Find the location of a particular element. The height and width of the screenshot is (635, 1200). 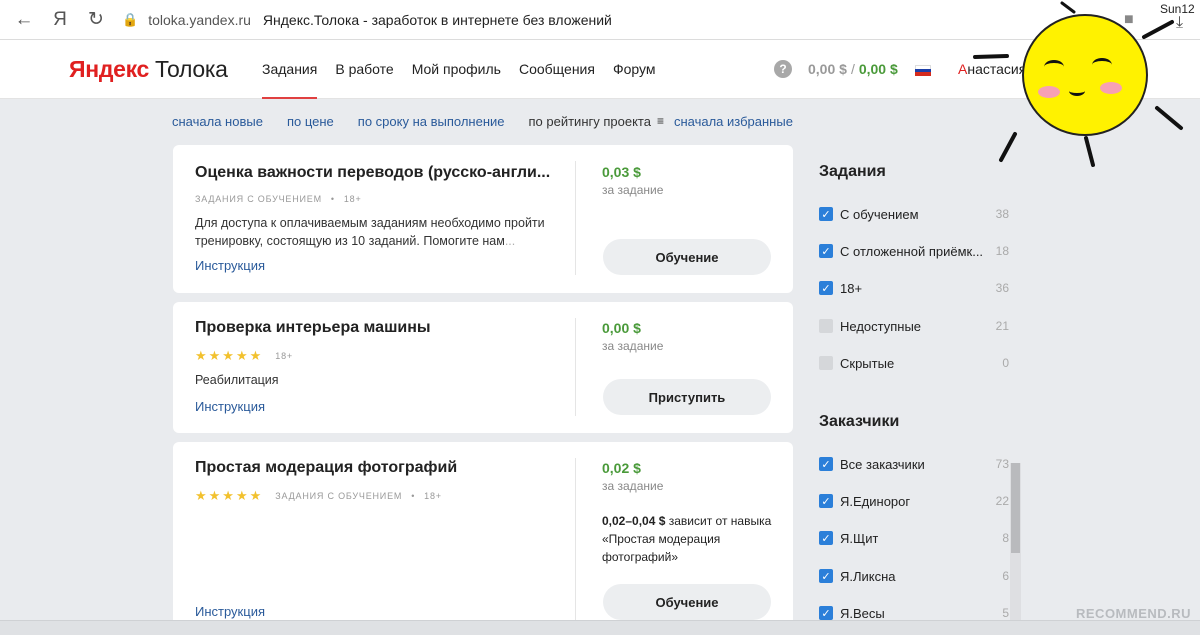

task-title: Проверка интерьера машины is located at coordinates (313, 328).